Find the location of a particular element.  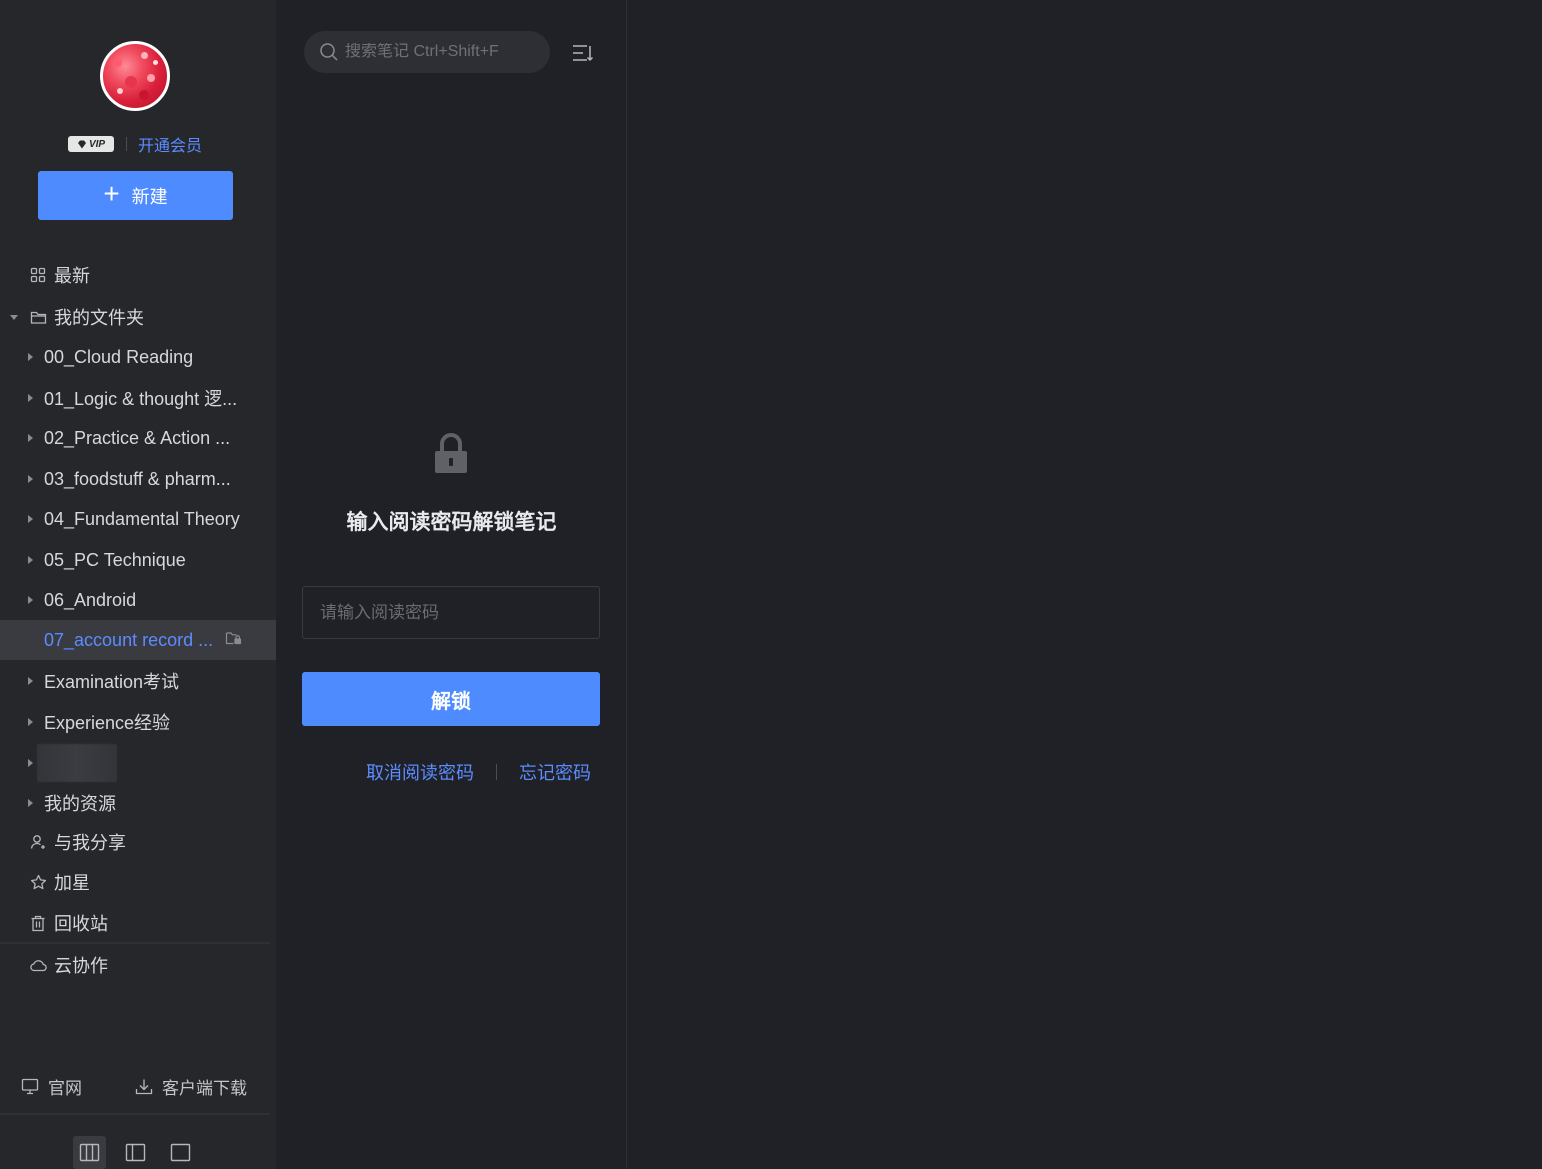

grid-icon is located at coordinates (38, 275).